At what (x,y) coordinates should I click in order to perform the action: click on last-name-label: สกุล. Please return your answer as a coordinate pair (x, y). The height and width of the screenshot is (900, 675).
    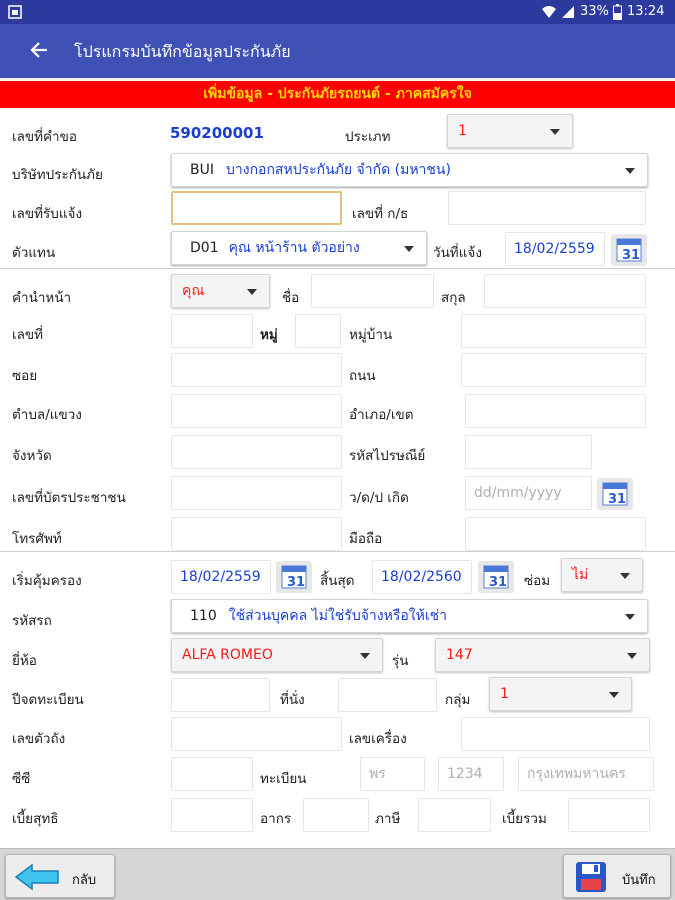
    Looking at the image, I should click on (453, 298).